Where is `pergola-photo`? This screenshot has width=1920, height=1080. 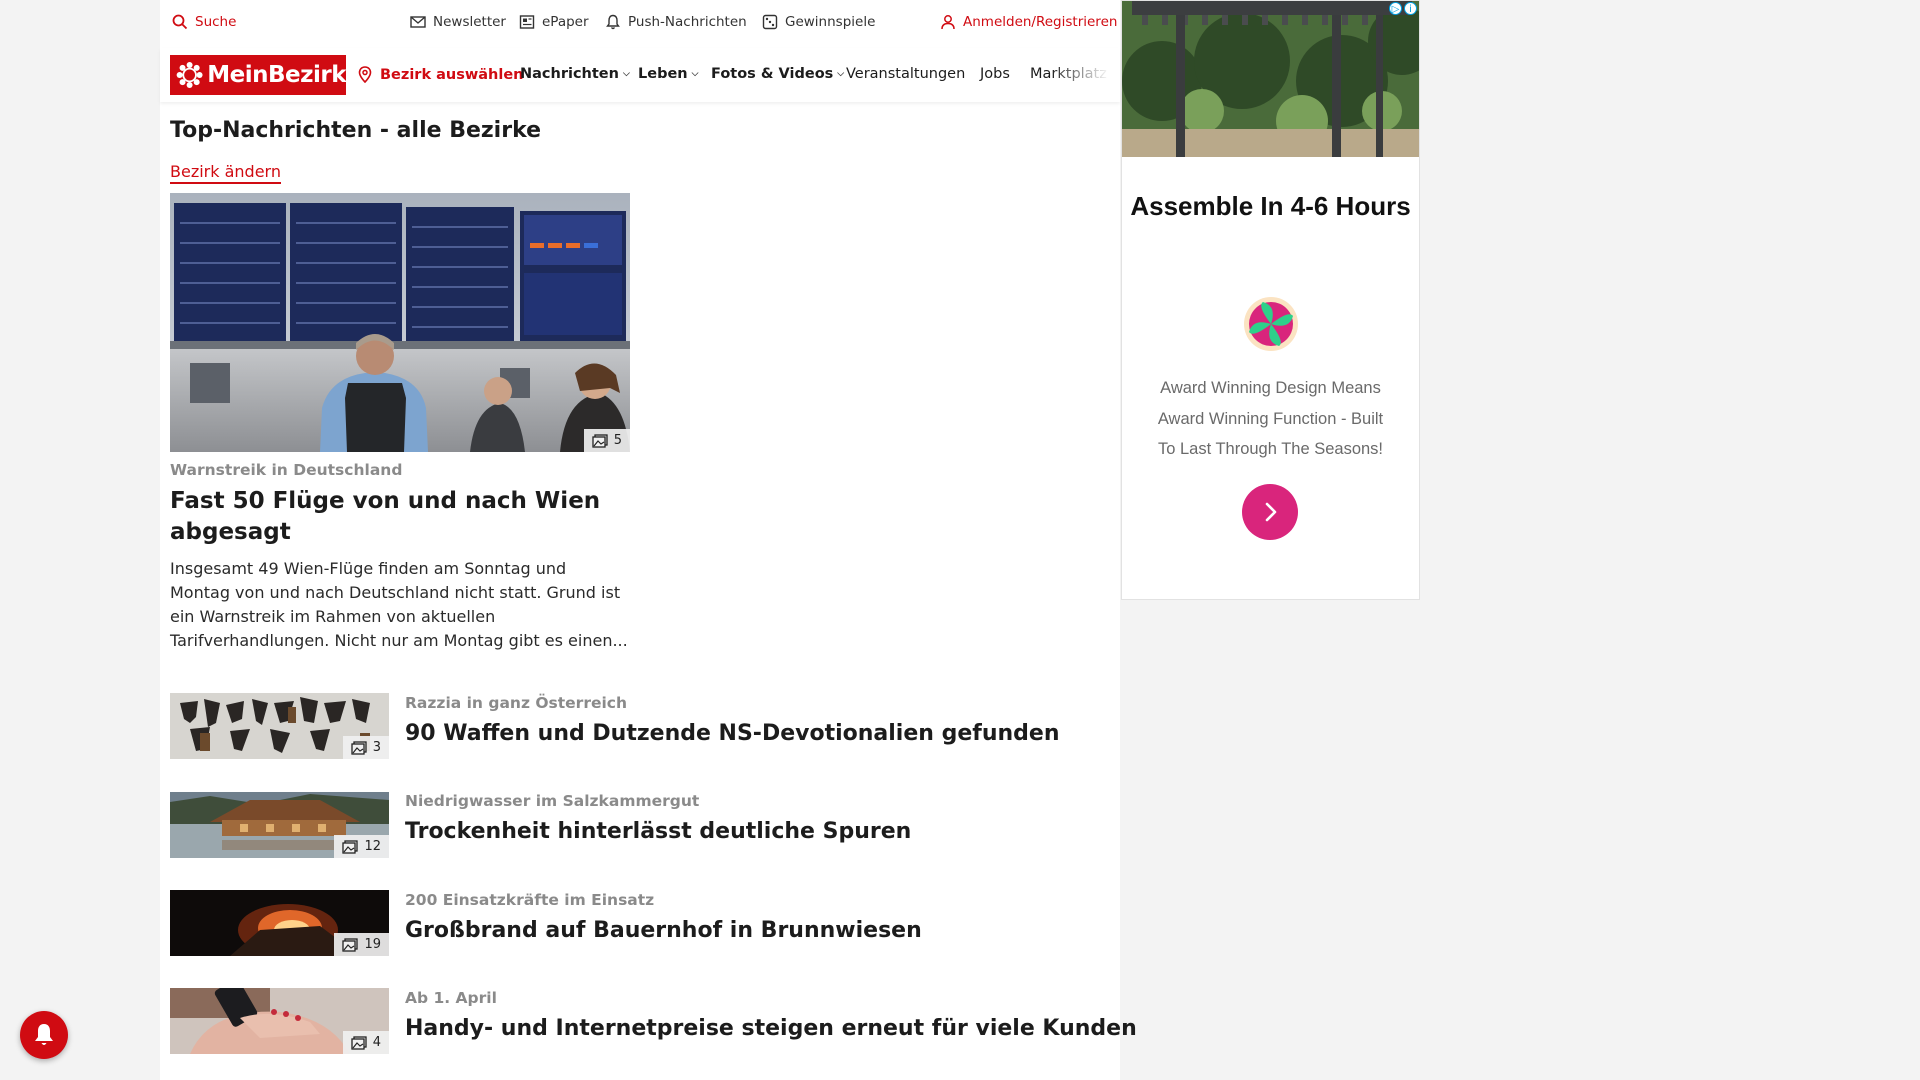 pergola-photo is located at coordinates (1270, 79).